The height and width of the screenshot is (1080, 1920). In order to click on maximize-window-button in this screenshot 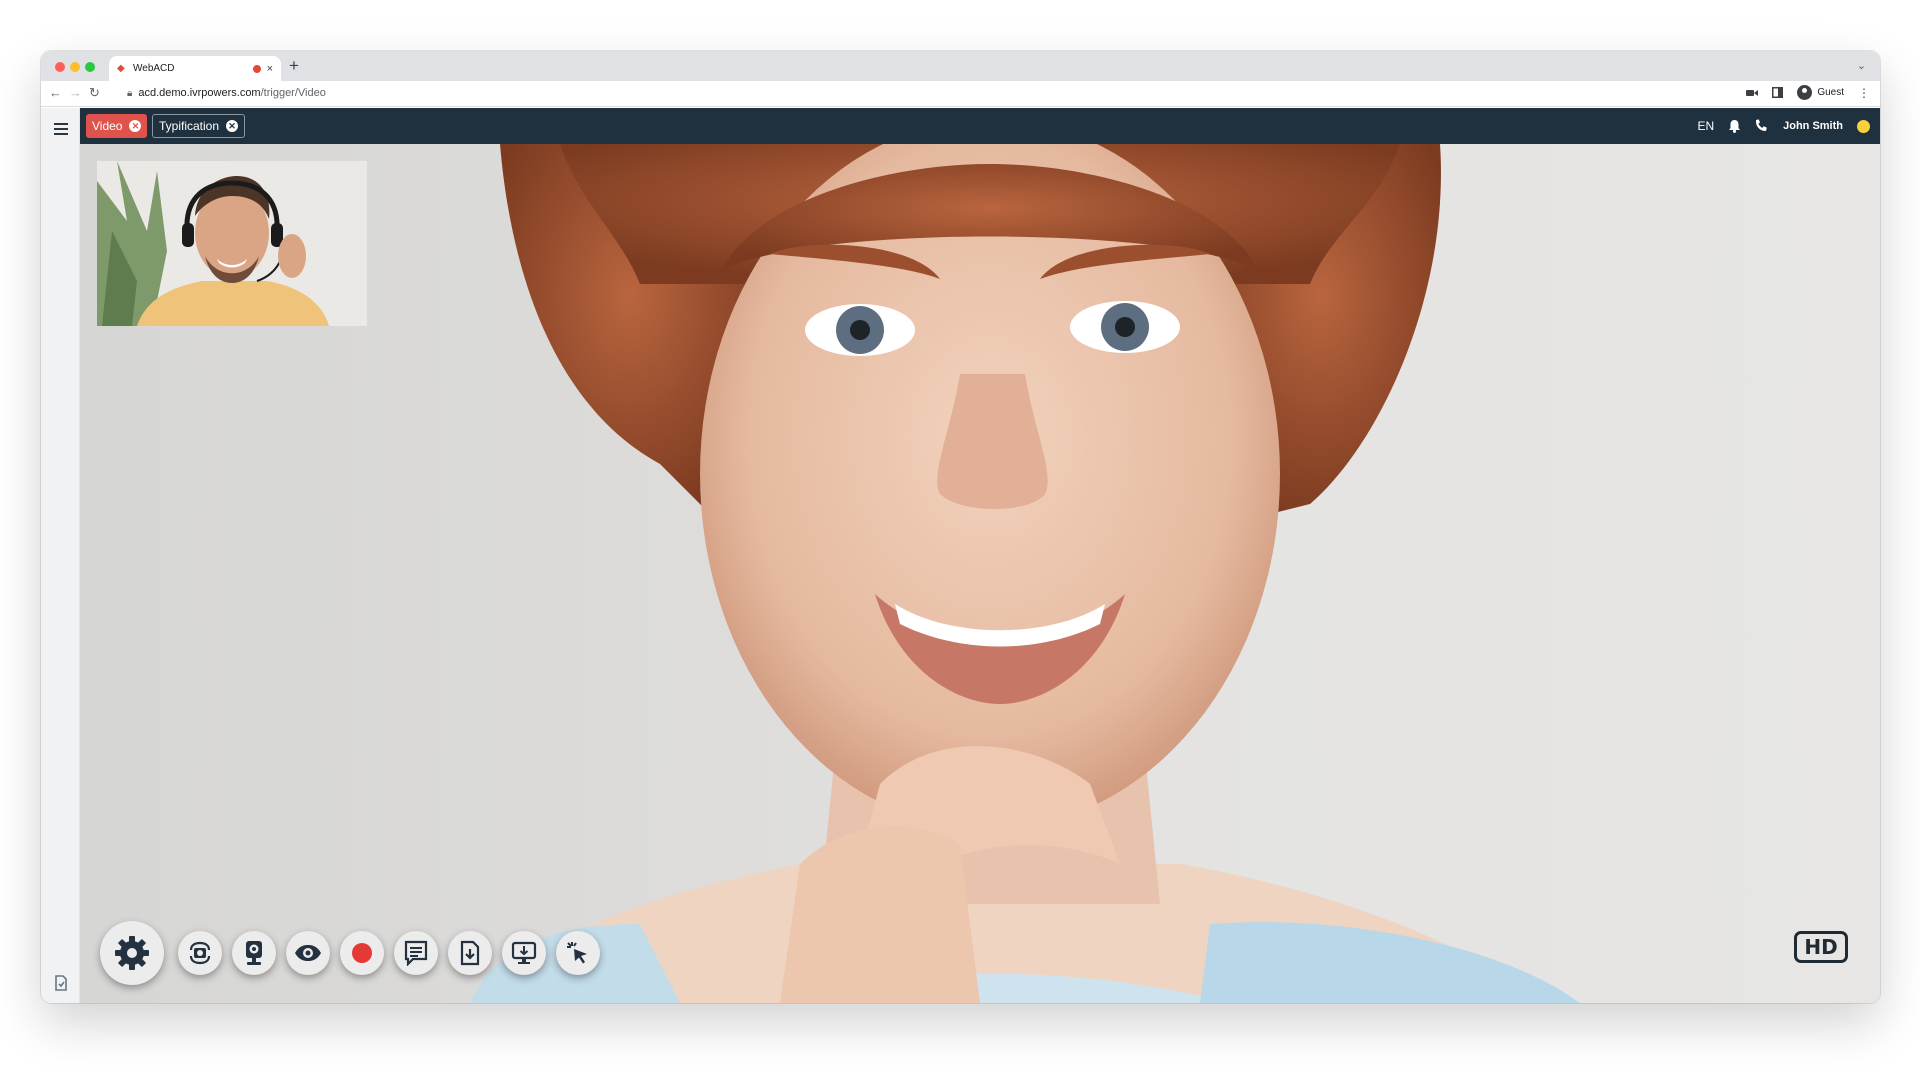, I will do `click(90, 67)`.